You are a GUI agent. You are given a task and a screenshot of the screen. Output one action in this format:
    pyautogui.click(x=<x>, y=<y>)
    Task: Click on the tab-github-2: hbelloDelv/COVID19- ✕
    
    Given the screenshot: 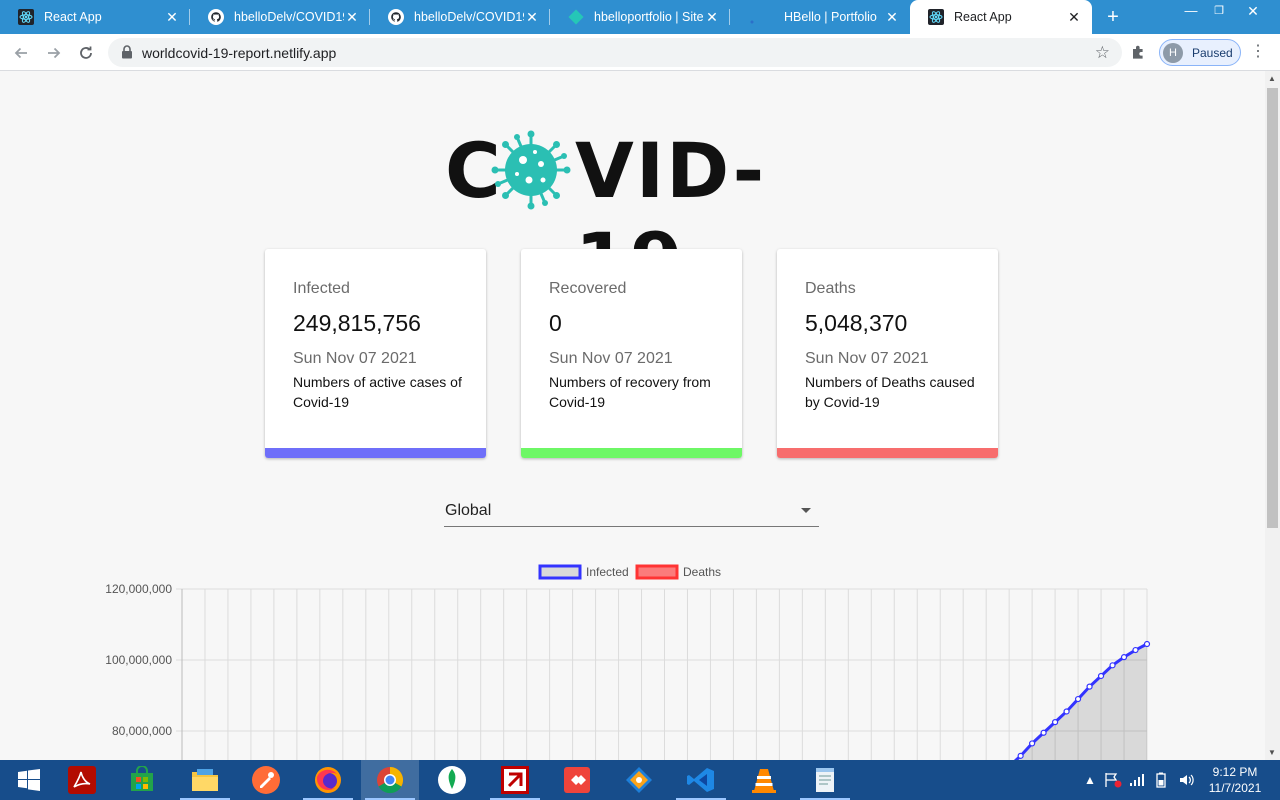 What is the action you would take?
    pyautogui.click(x=460, y=17)
    